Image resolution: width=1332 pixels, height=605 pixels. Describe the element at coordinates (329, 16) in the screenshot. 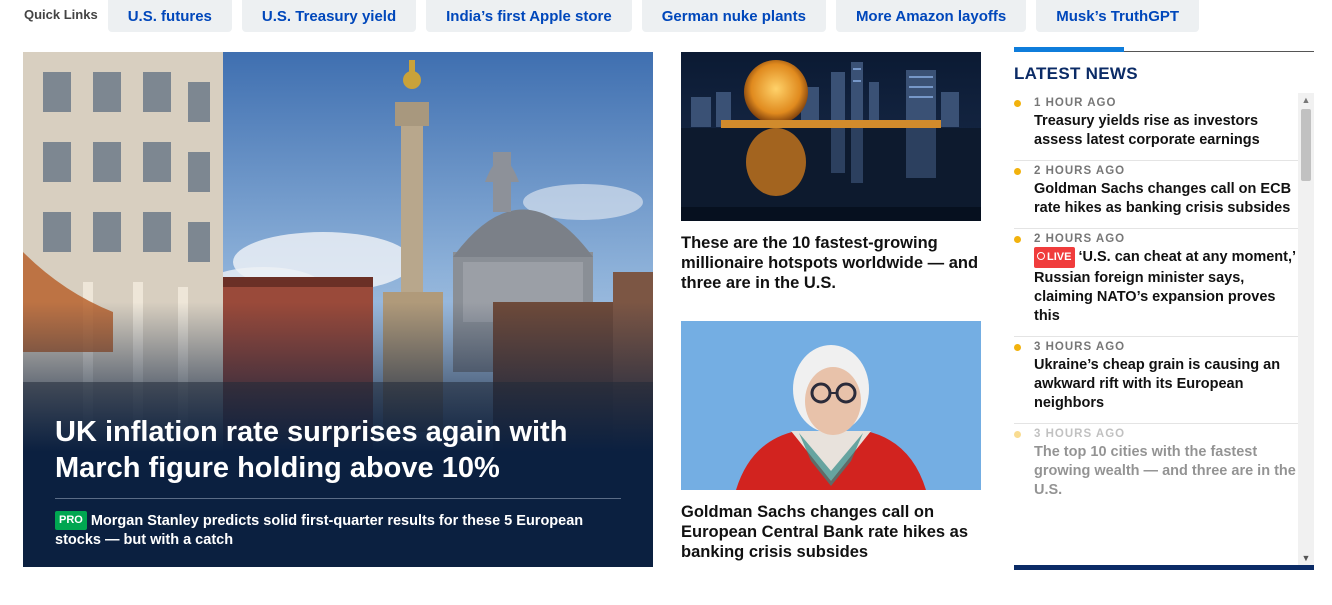

I see `quick-link-treasury-yield: U.S. Treasury yield` at that location.